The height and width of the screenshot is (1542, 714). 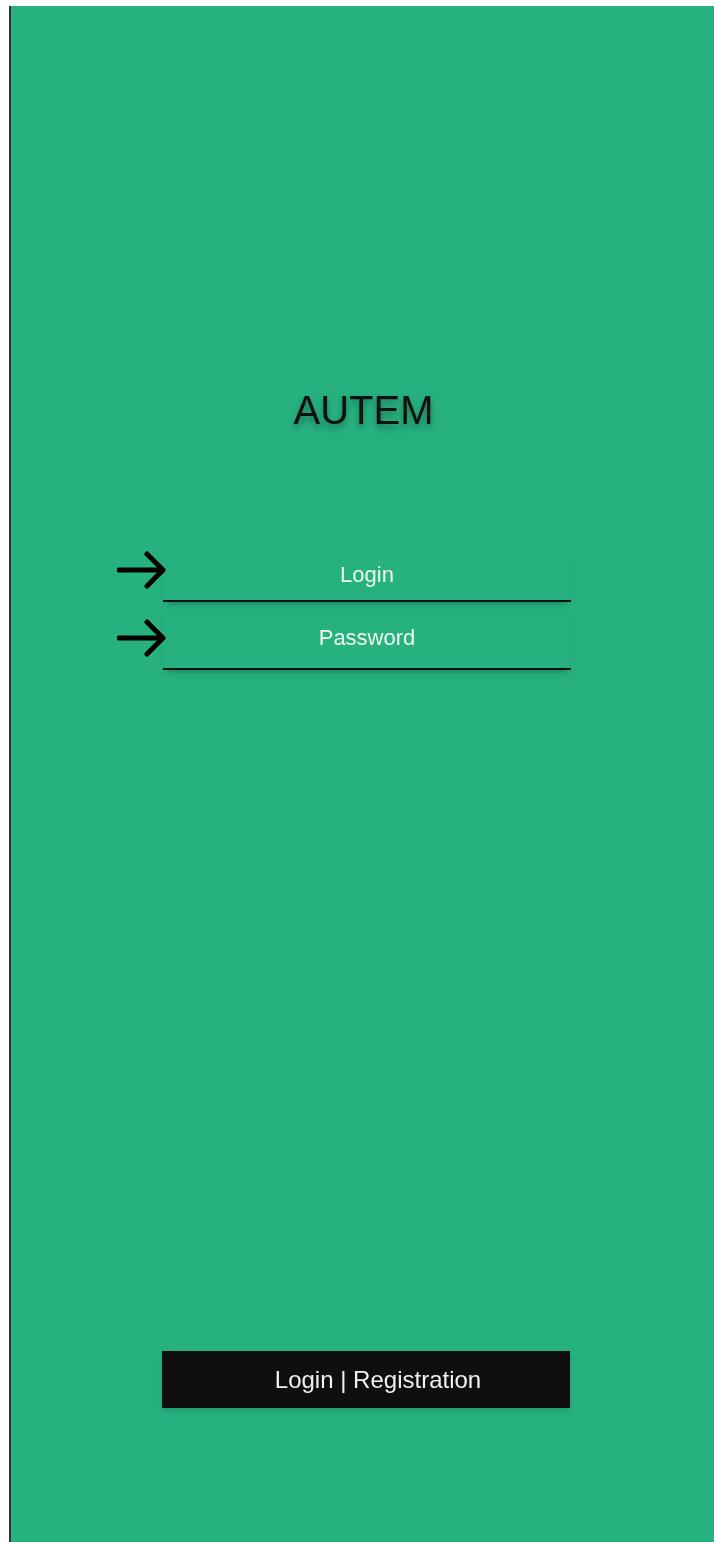 What do you see at coordinates (367, 639) in the screenshot?
I see `text-field: Password` at bounding box center [367, 639].